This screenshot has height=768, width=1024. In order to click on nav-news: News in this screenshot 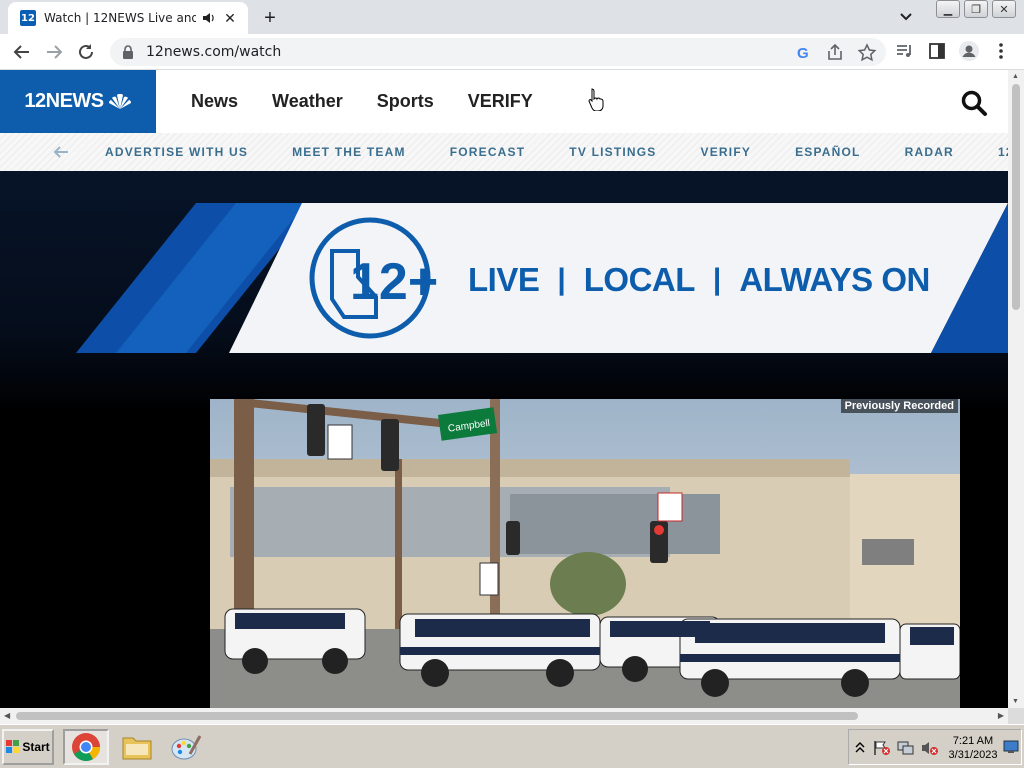, I will do `click(214, 101)`.